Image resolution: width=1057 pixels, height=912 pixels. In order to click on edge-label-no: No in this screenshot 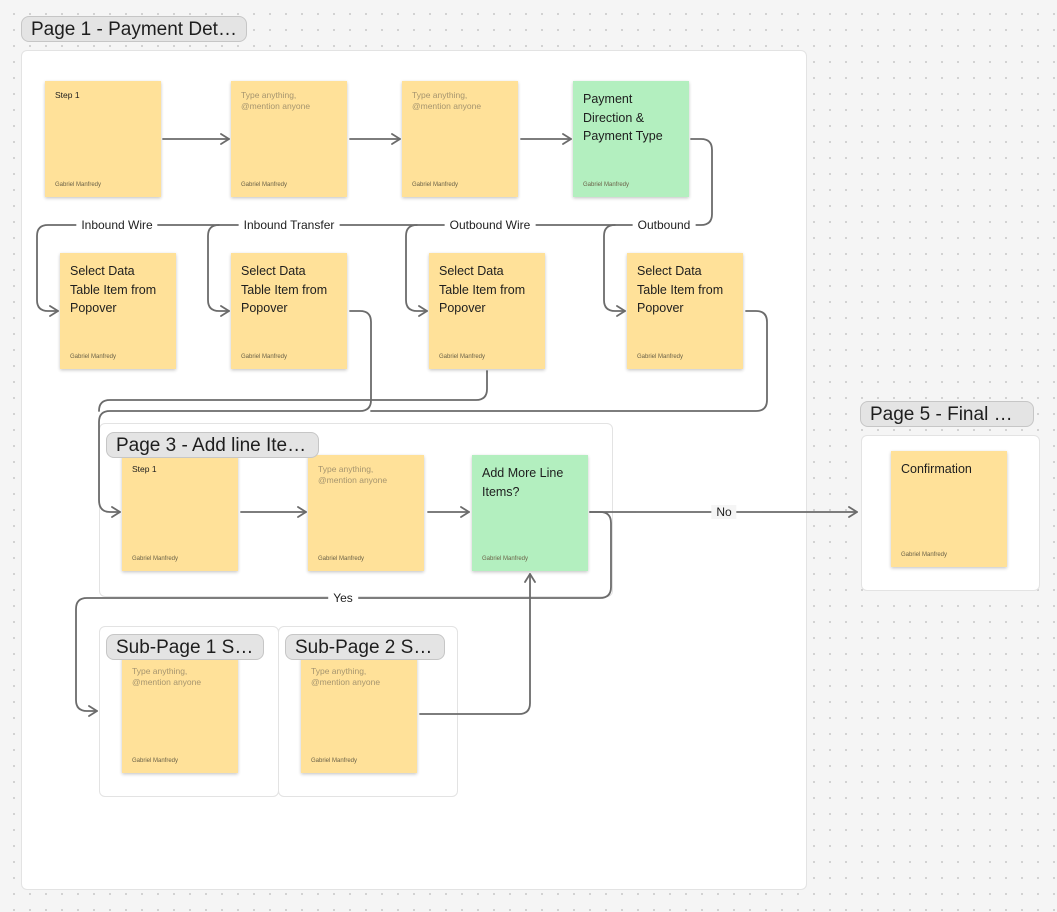, I will do `click(724, 512)`.